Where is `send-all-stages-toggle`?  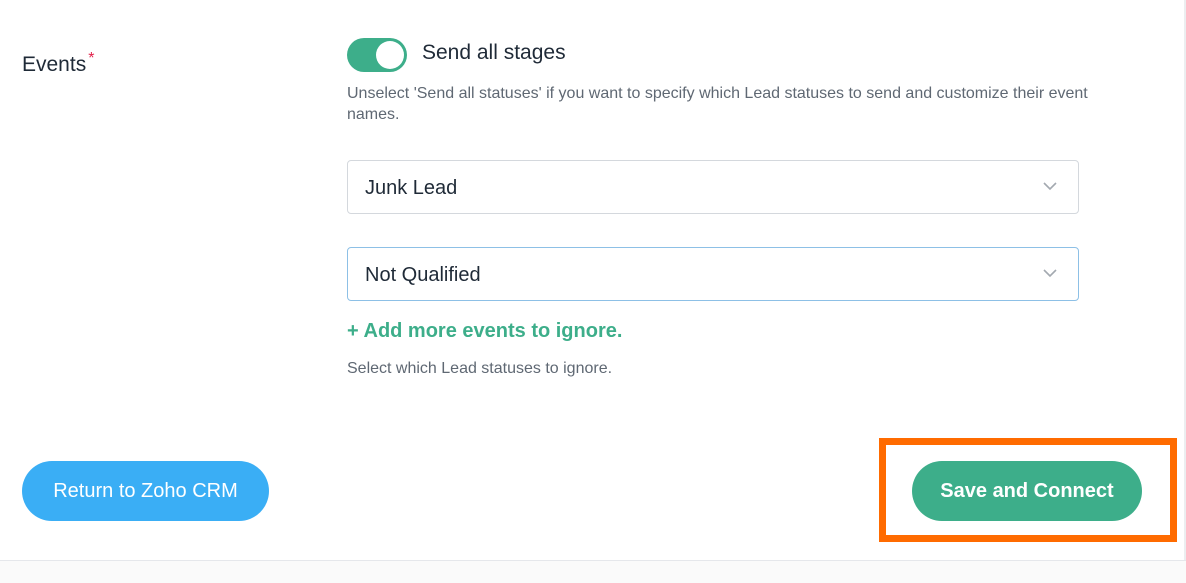
send-all-stages-toggle is located at coordinates (377, 55).